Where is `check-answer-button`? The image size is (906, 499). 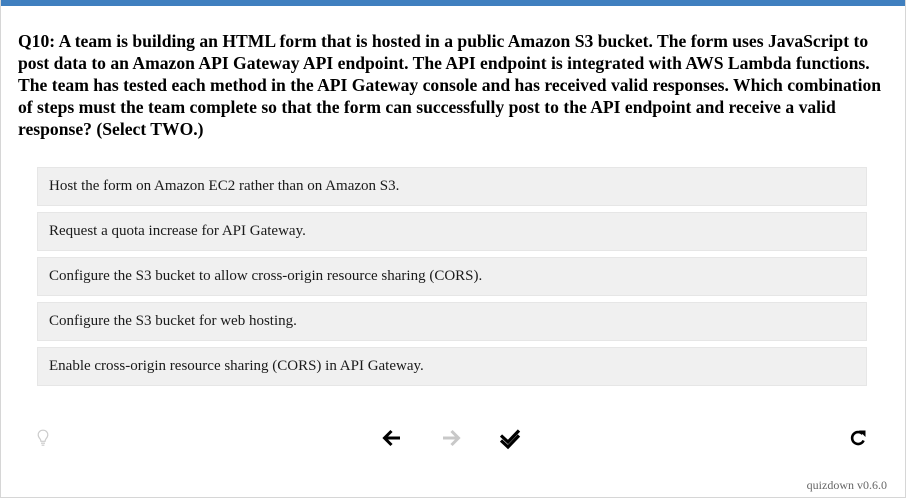 check-answer-button is located at coordinates (510, 438).